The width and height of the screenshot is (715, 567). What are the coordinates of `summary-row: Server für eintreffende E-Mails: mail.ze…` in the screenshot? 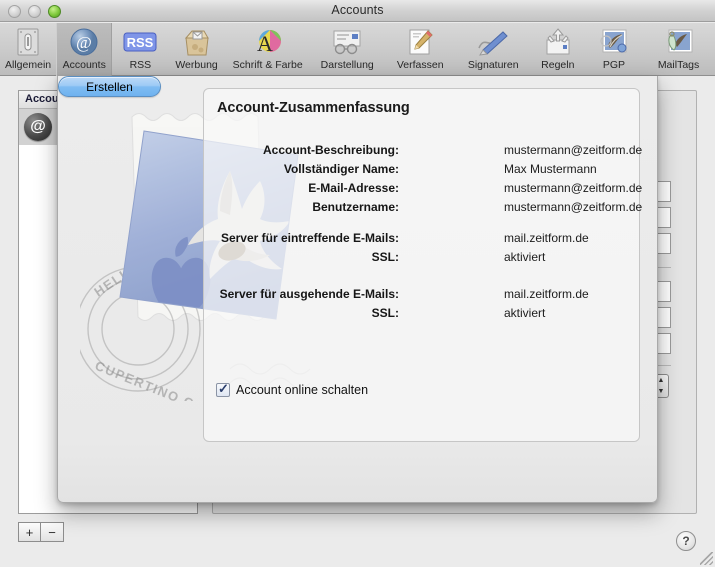 It's located at (422, 240).